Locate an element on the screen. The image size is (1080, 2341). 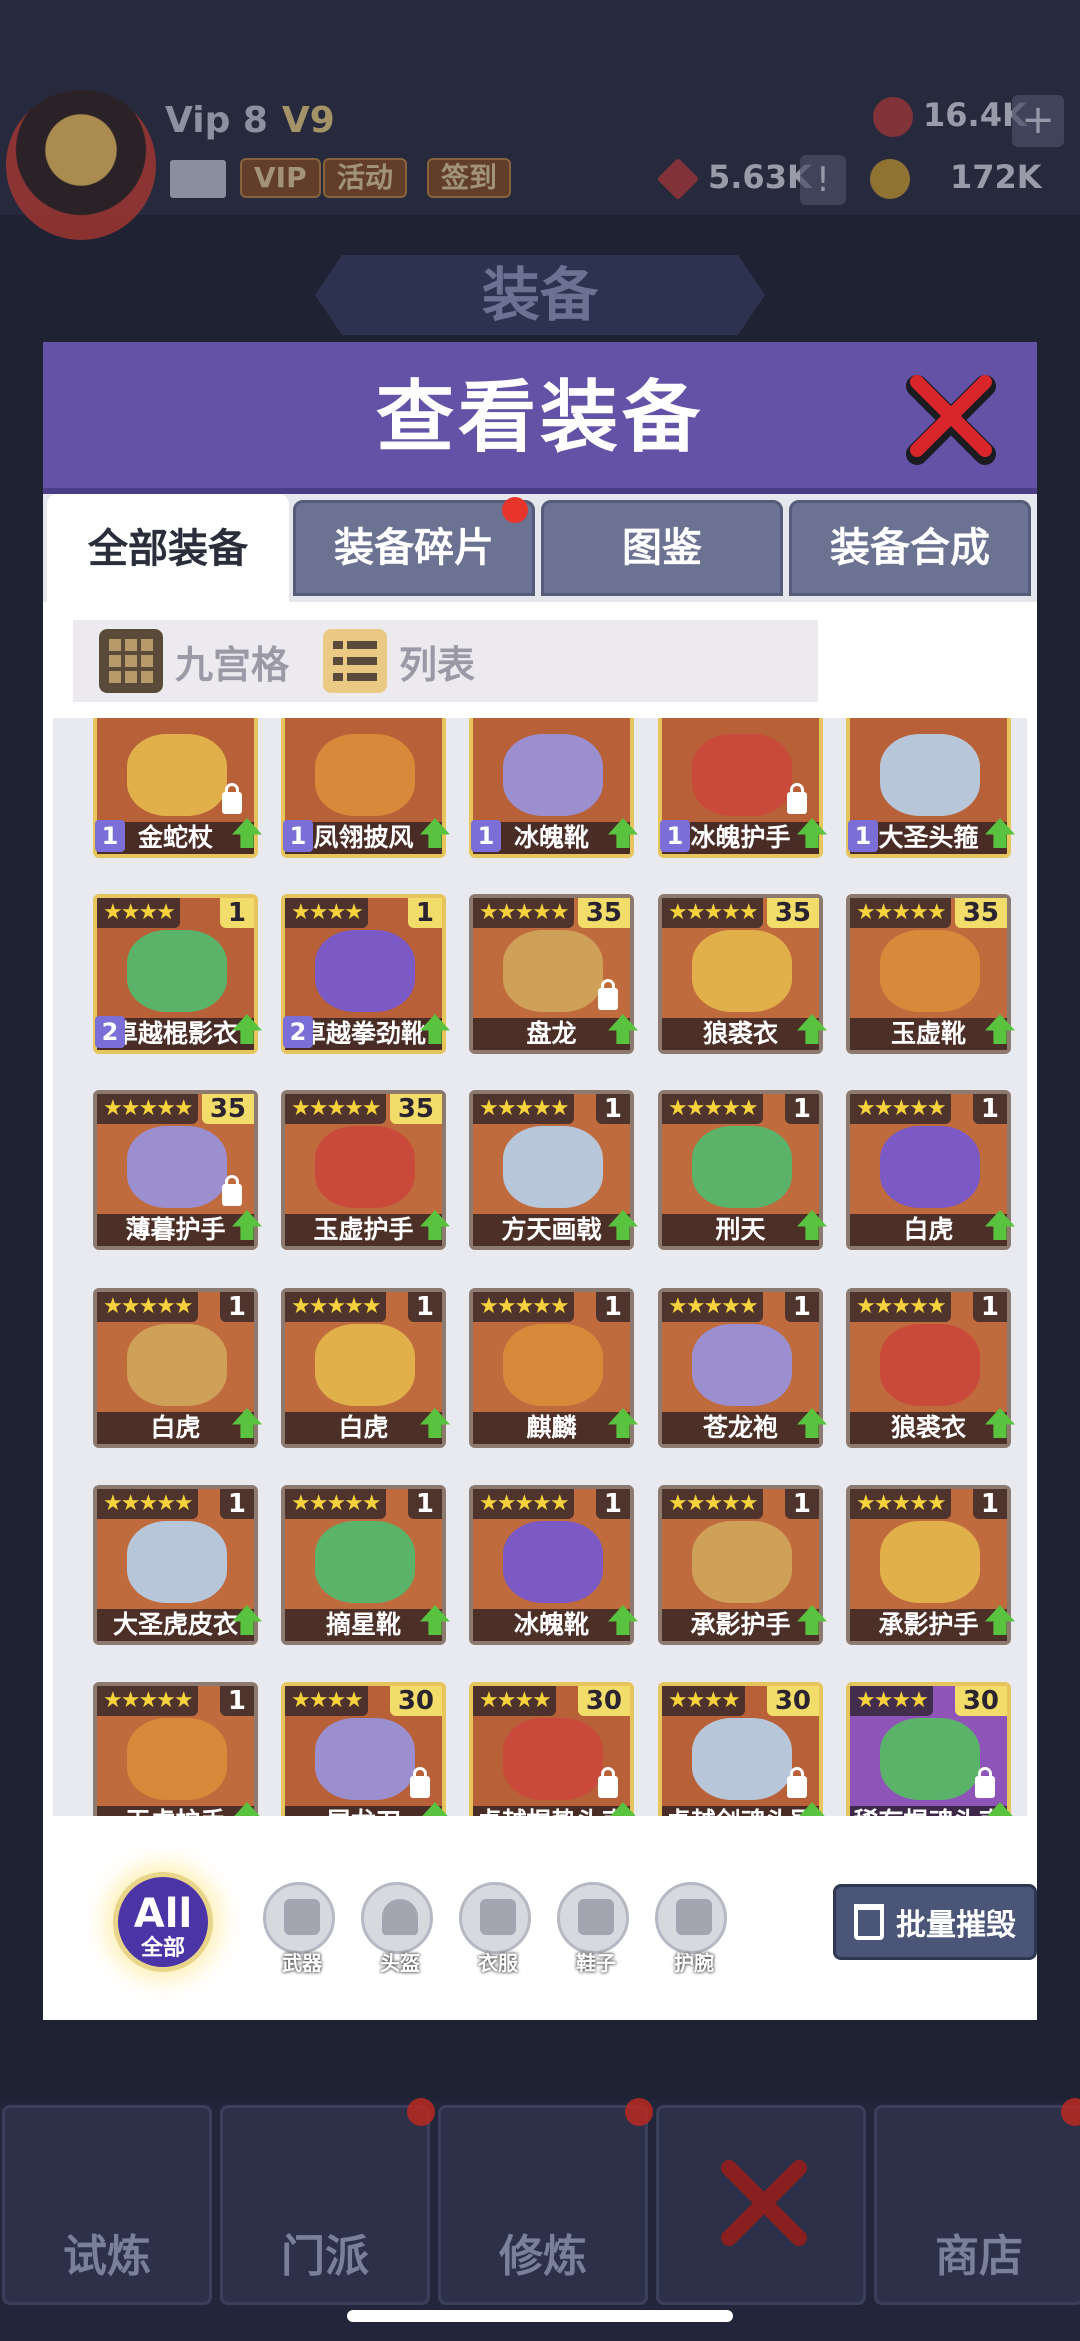
nav-shop: 商店 is located at coordinates (977, 2201).